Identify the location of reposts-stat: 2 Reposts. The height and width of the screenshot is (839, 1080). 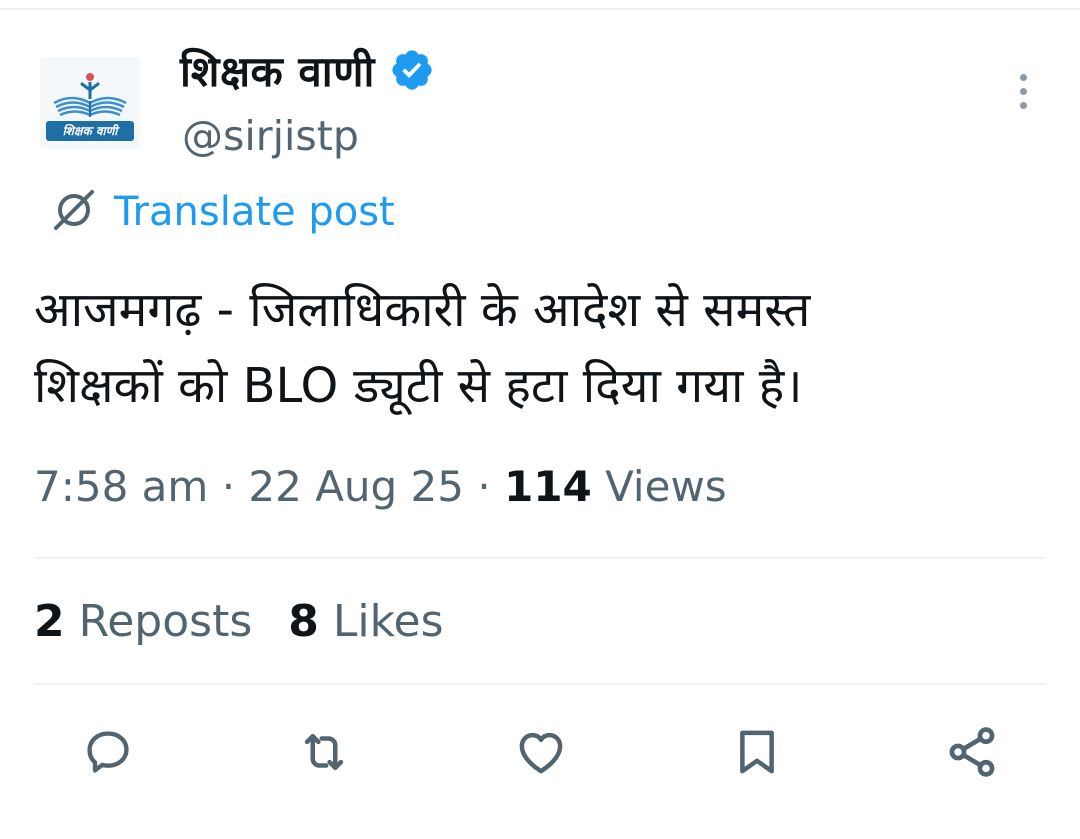
(143, 621).